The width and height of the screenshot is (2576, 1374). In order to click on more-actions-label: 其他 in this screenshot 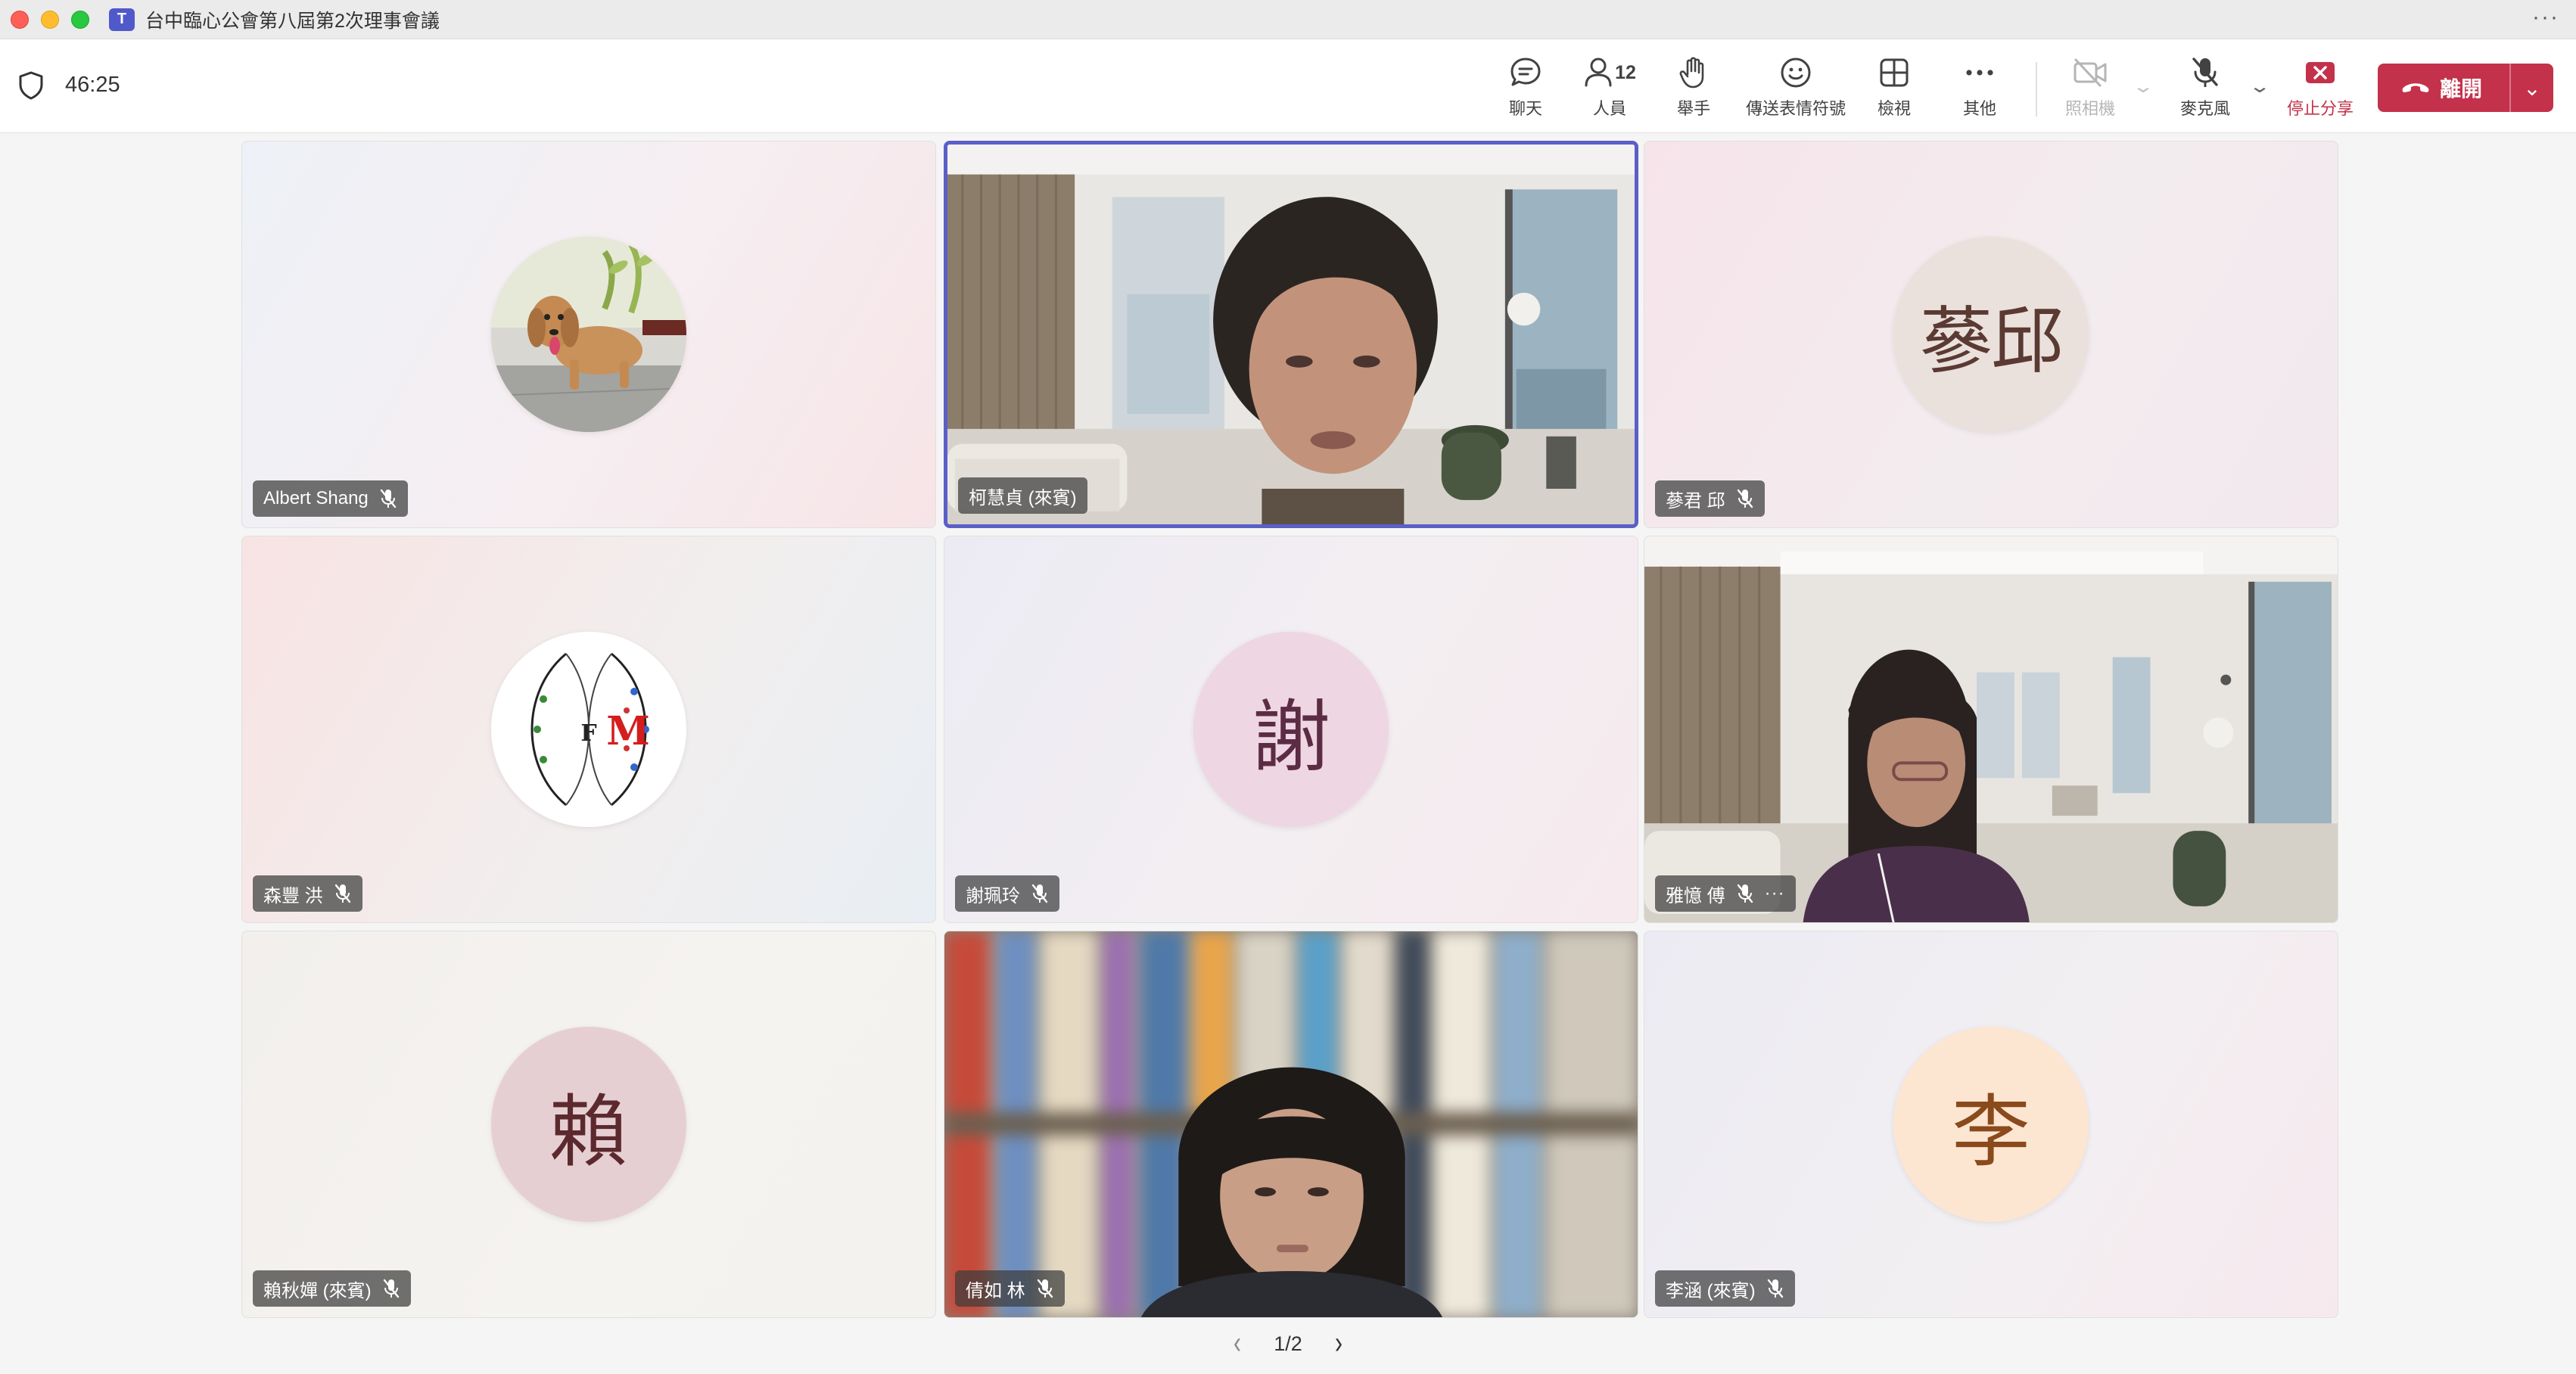, I will do `click(1979, 109)`.